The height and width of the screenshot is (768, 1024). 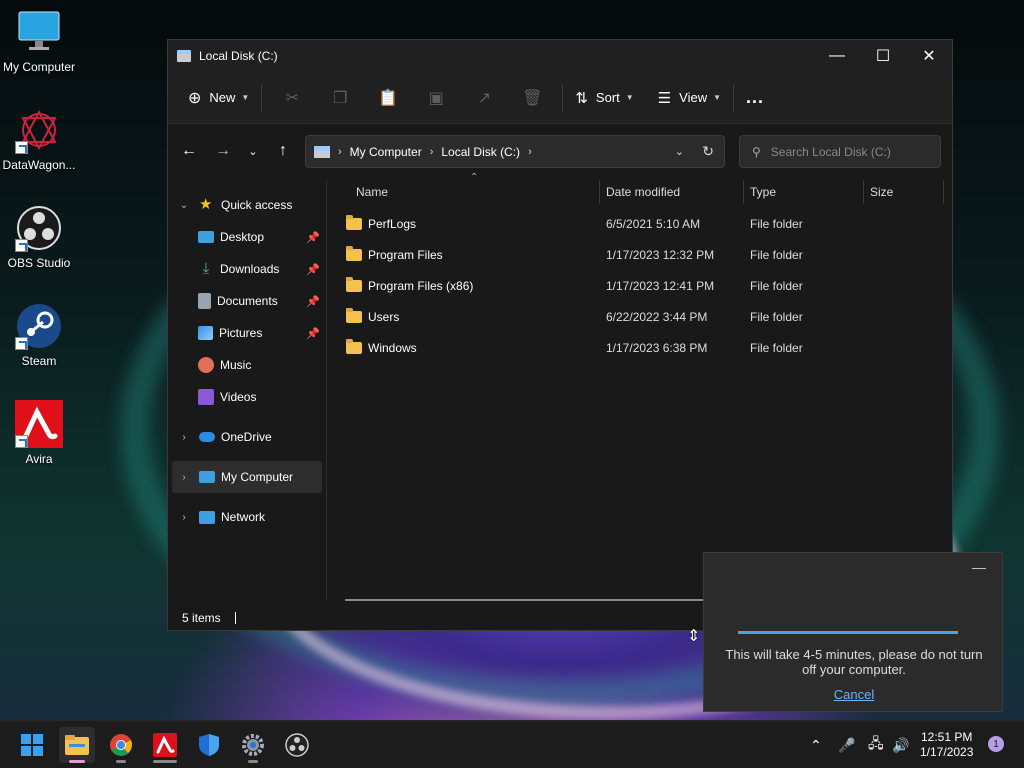 What do you see at coordinates (218, 98) in the screenshot?
I see `new-button: ⊕ New ▼` at bounding box center [218, 98].